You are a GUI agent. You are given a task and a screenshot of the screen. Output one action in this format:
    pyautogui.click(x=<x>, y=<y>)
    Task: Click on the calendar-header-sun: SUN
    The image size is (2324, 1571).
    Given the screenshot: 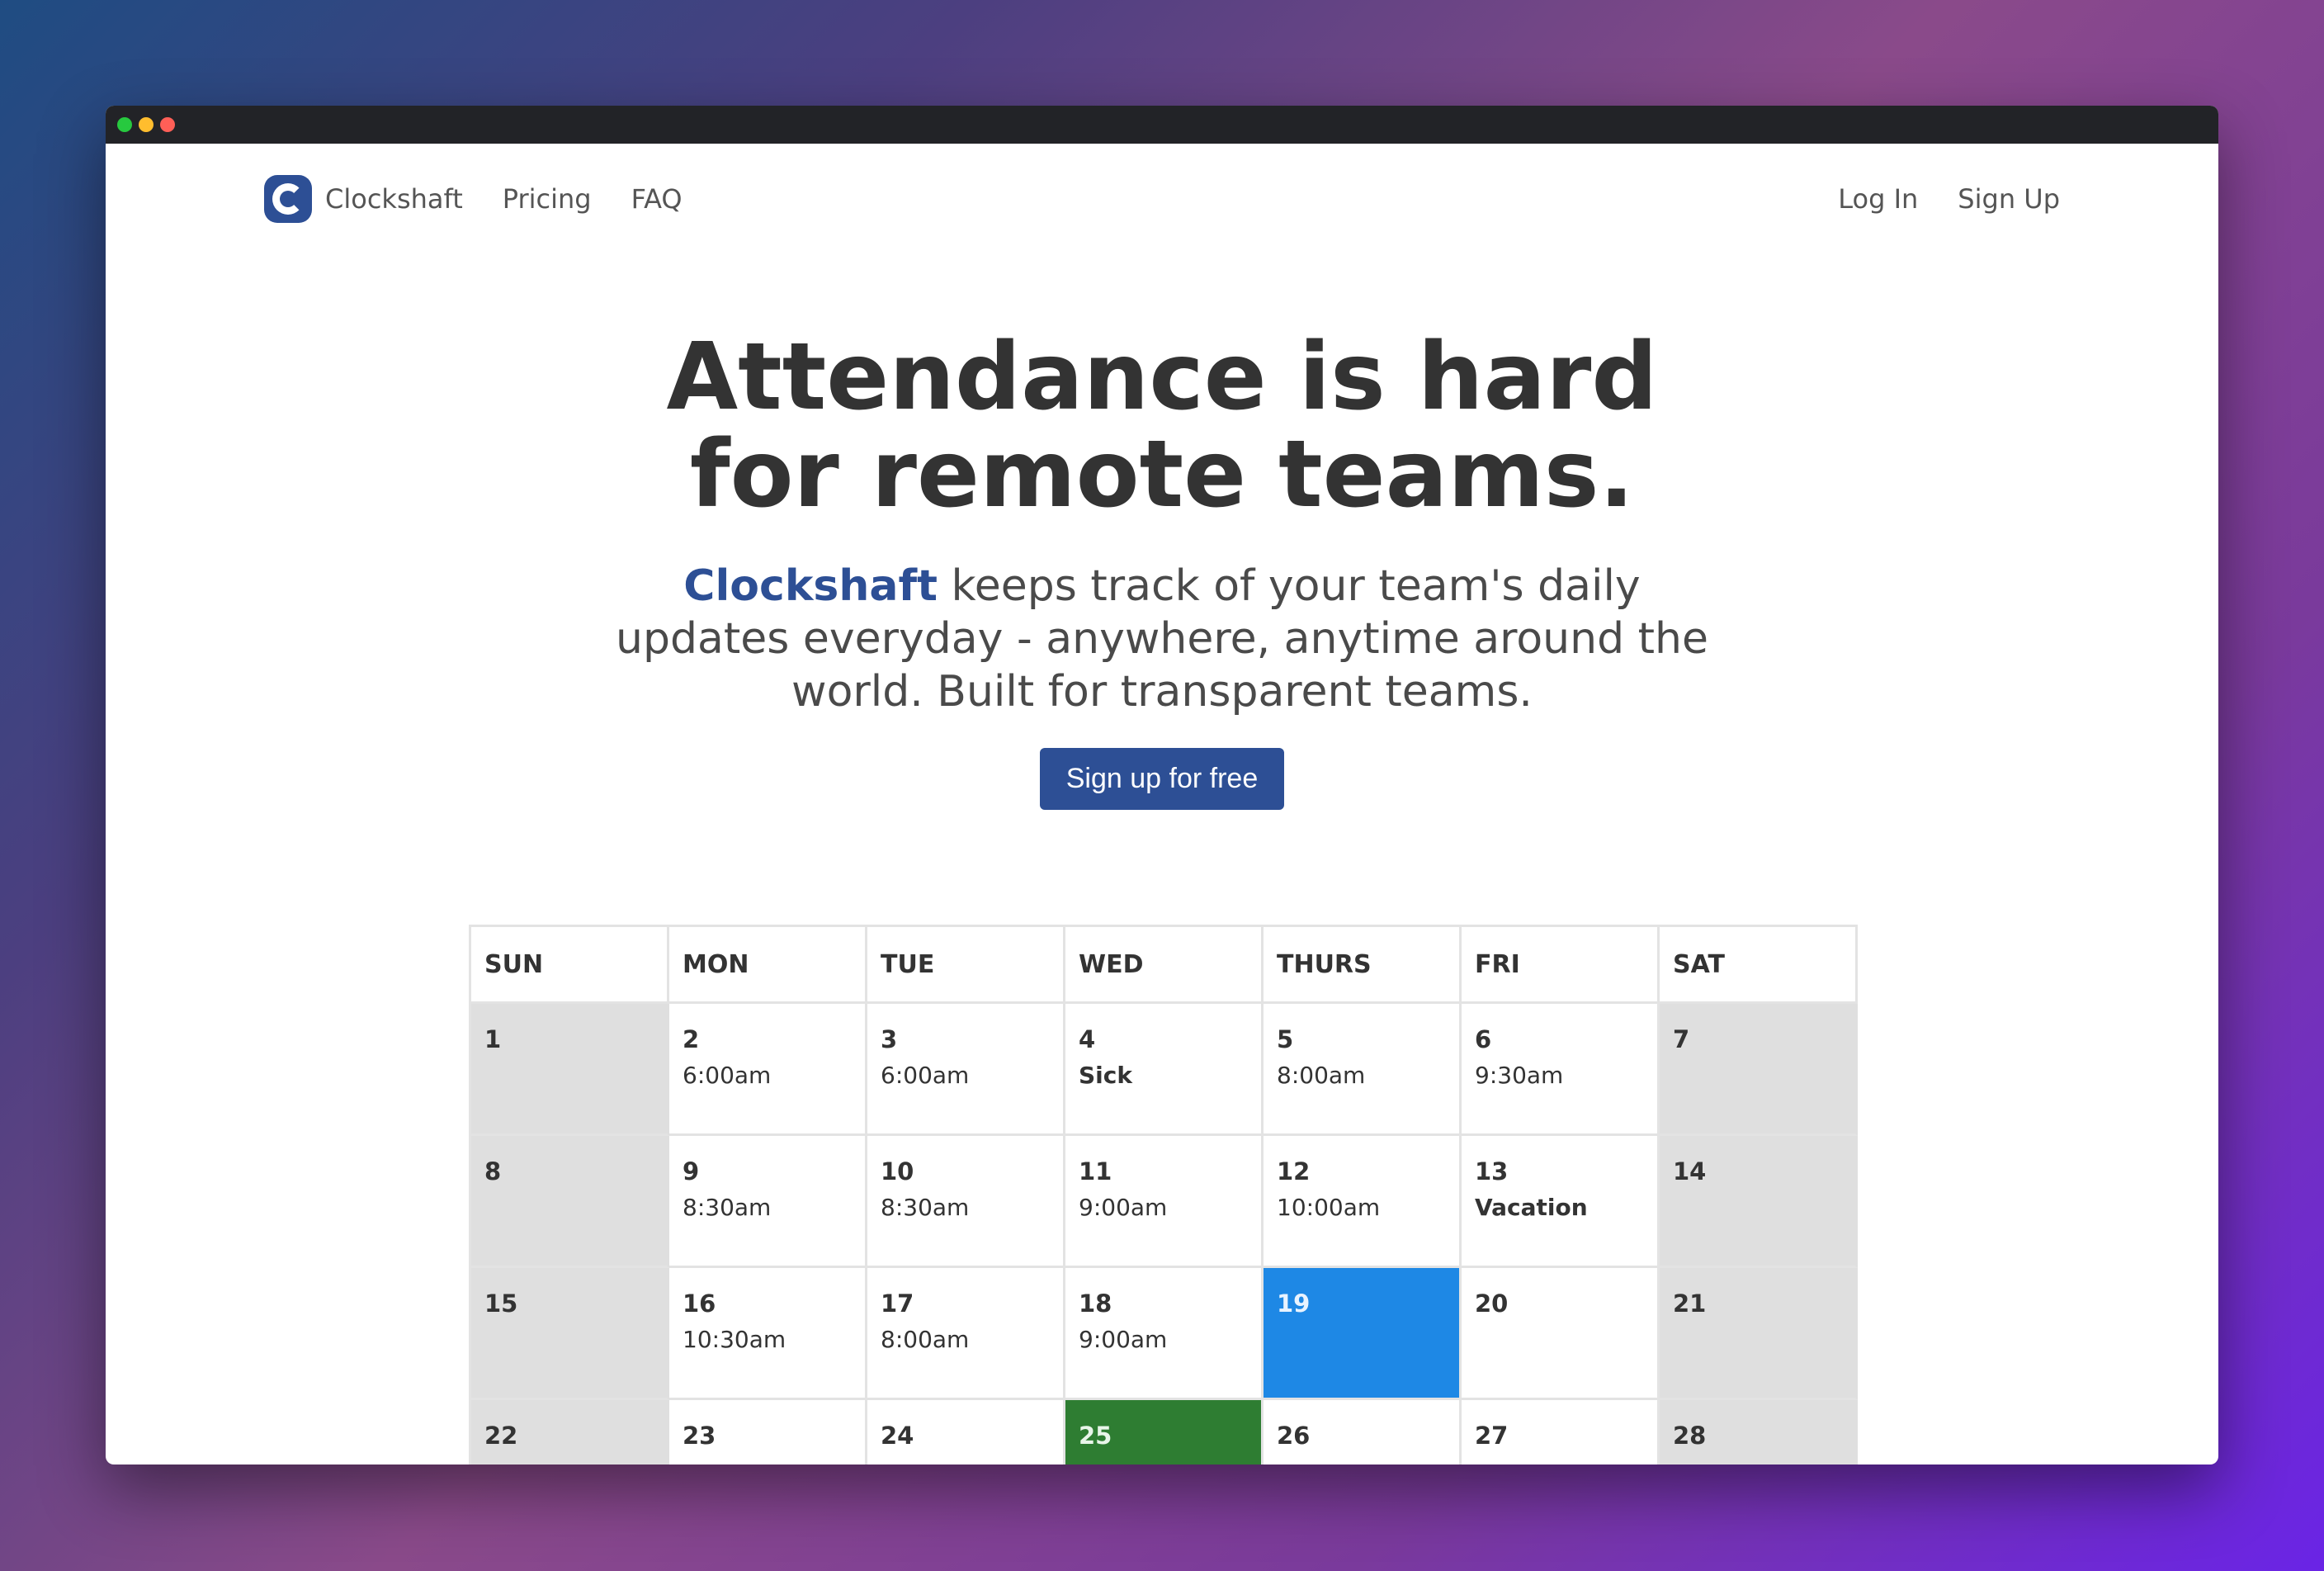 What is the action you would take?
    pyautogui.click(x=570, y=965)
    